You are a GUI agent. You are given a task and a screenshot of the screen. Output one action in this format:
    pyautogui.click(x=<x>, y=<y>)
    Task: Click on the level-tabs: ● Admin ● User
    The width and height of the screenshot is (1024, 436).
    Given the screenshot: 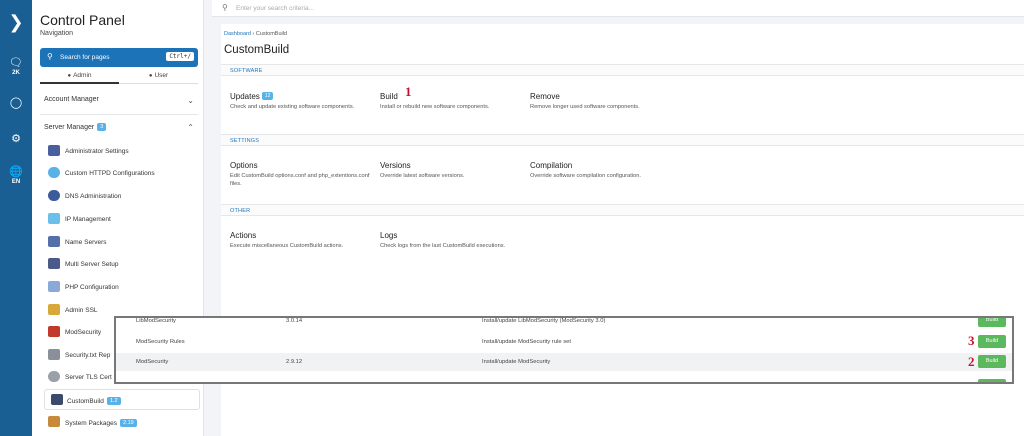 What is the action you would take?
    pyautogui.click(x=119, y=77)
    